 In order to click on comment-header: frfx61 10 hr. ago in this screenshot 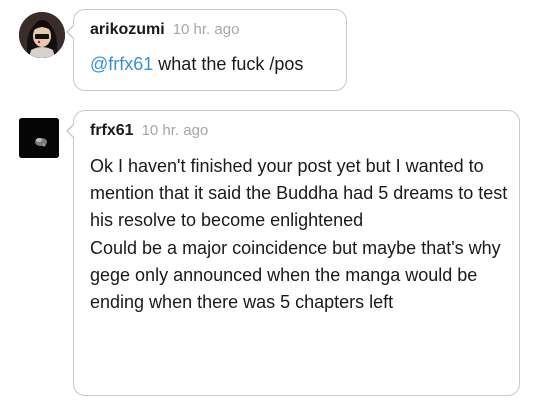, I will do `click(149, 131)`.